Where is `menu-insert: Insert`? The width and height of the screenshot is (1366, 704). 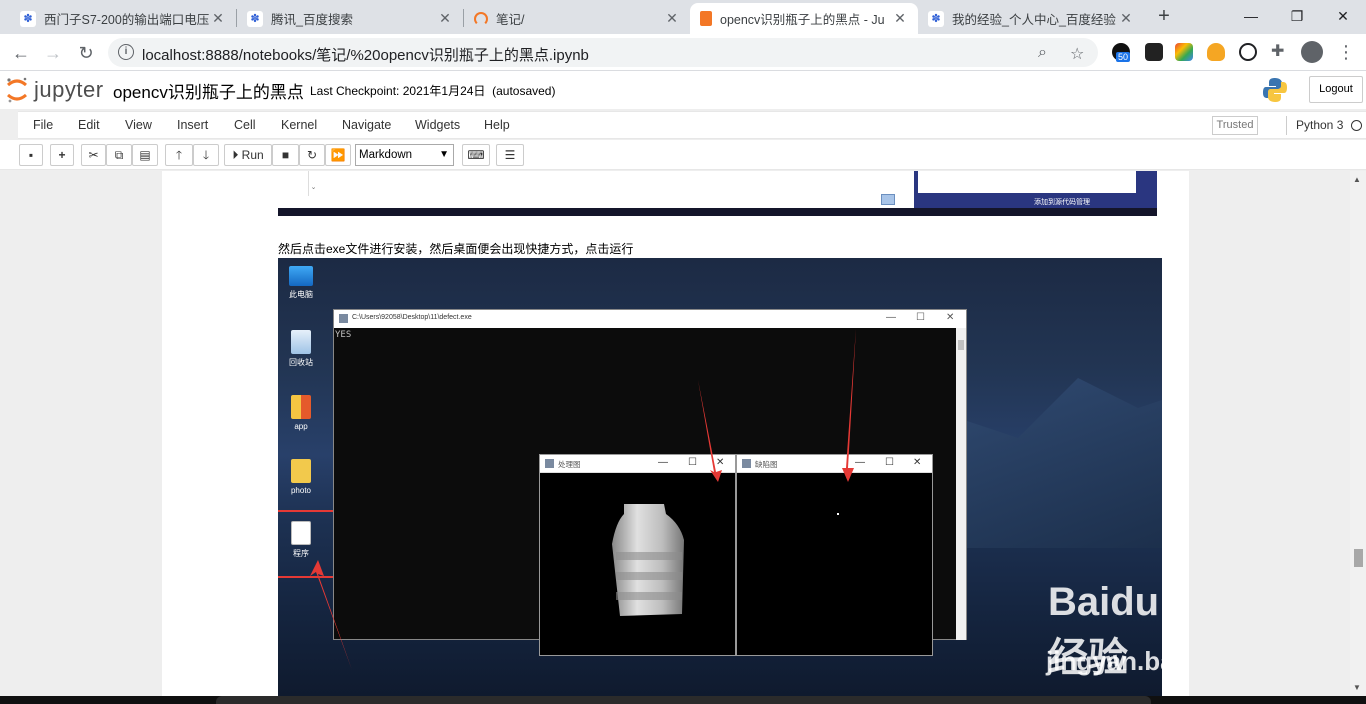 menu-insert: Insert is located at coordinates (192, 125).